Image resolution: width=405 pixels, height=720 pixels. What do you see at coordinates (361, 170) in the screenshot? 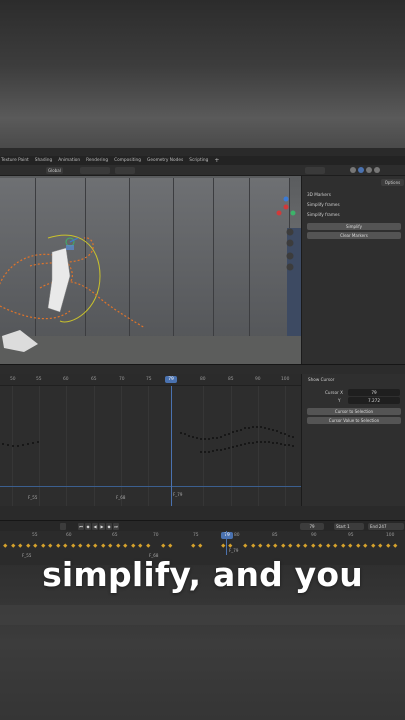
I see `solid-shading-icon` at bounding box center [361, 170].